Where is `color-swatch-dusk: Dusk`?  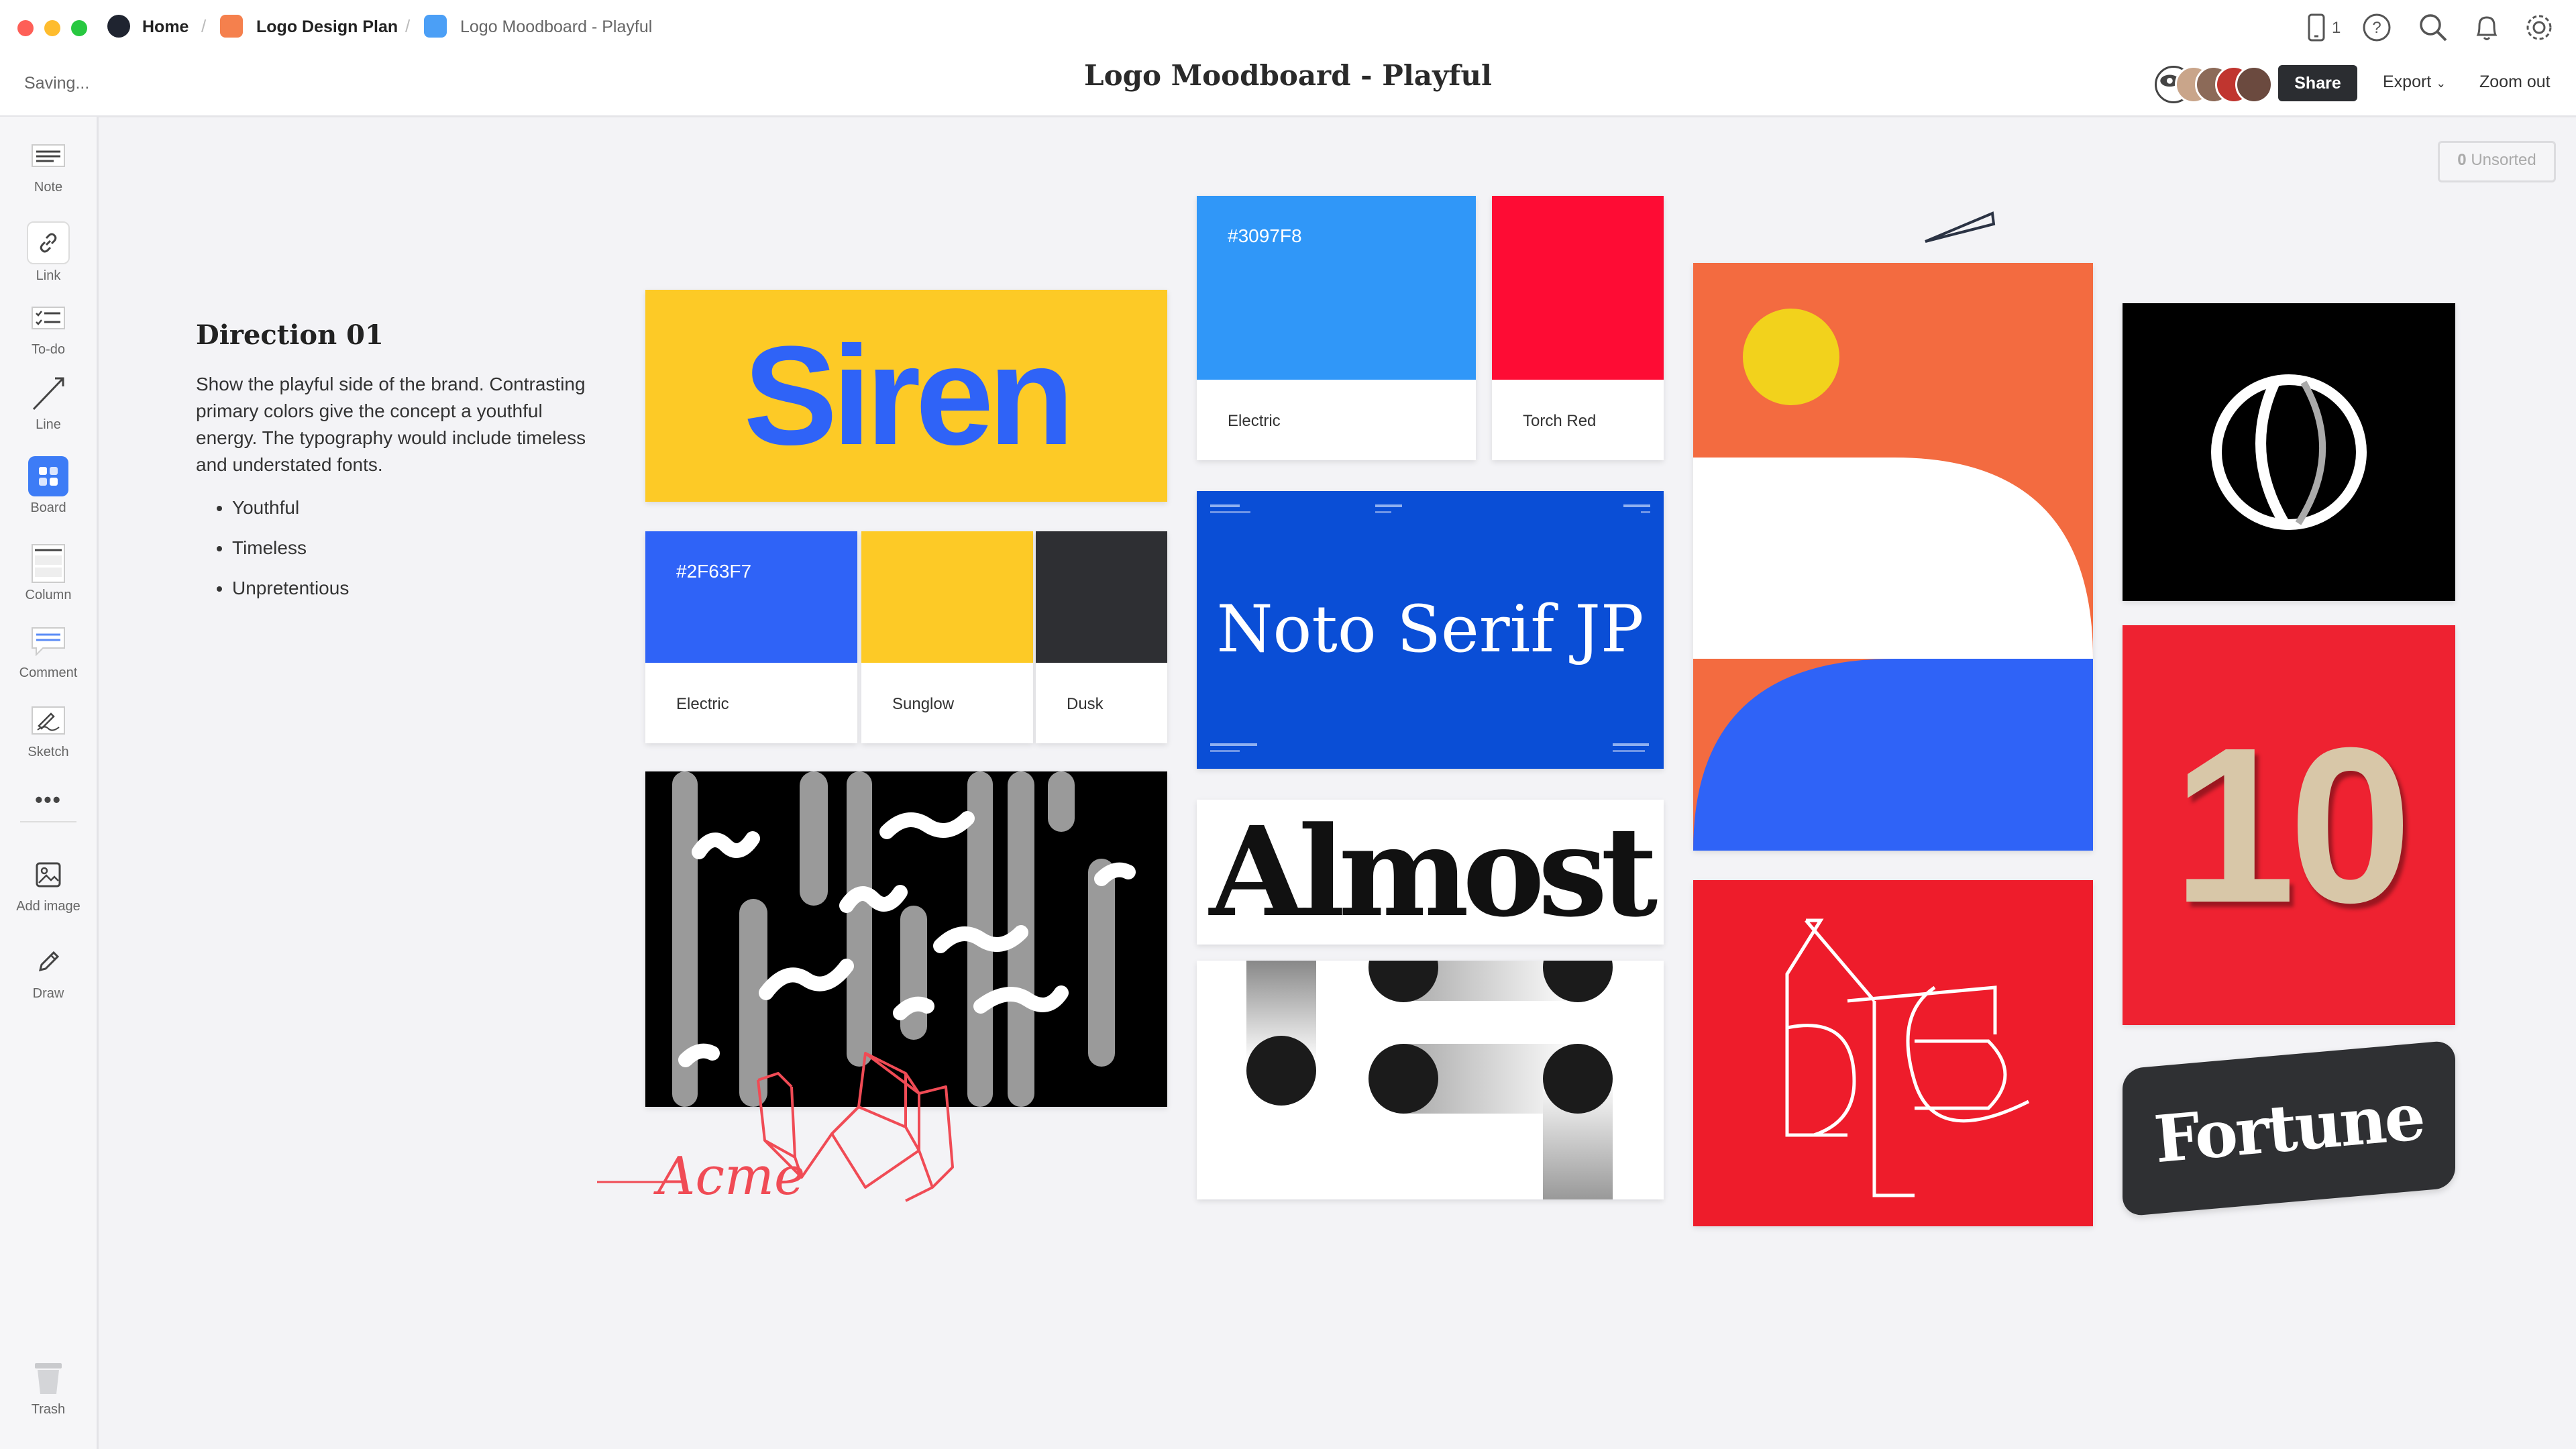 color-swatch-dusk: Dusk is located at coordinates (1101, 637).